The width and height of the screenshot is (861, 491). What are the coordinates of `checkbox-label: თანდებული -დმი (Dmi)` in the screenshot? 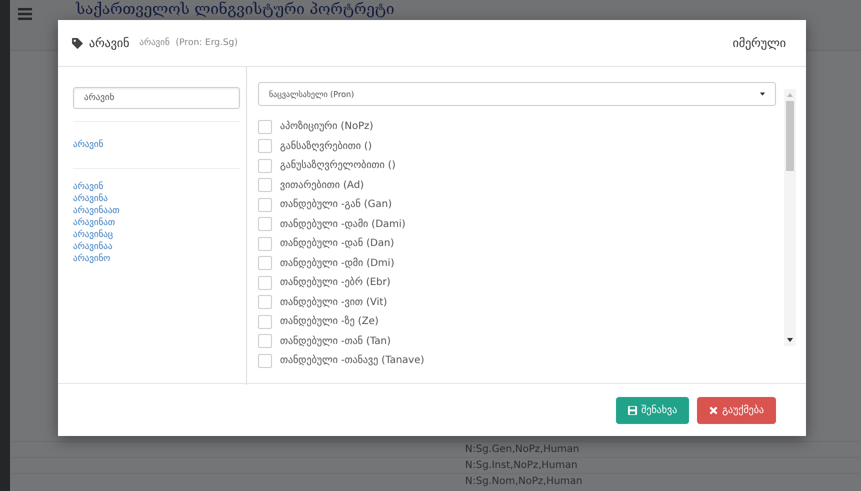 It's located at (337, 263).